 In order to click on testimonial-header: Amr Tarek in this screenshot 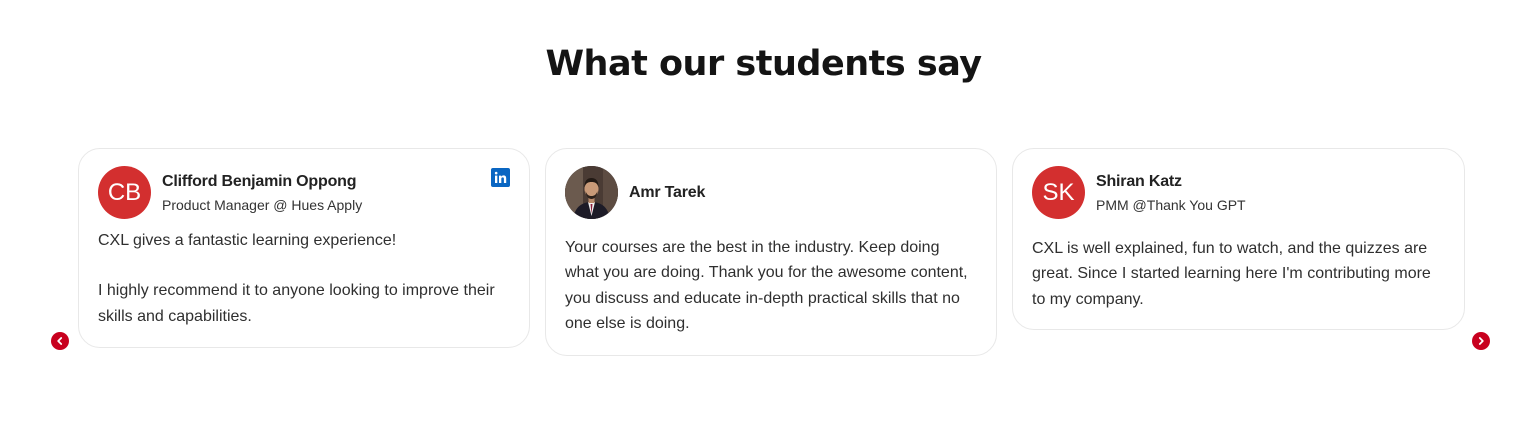, I will do `click(771, 192)`.